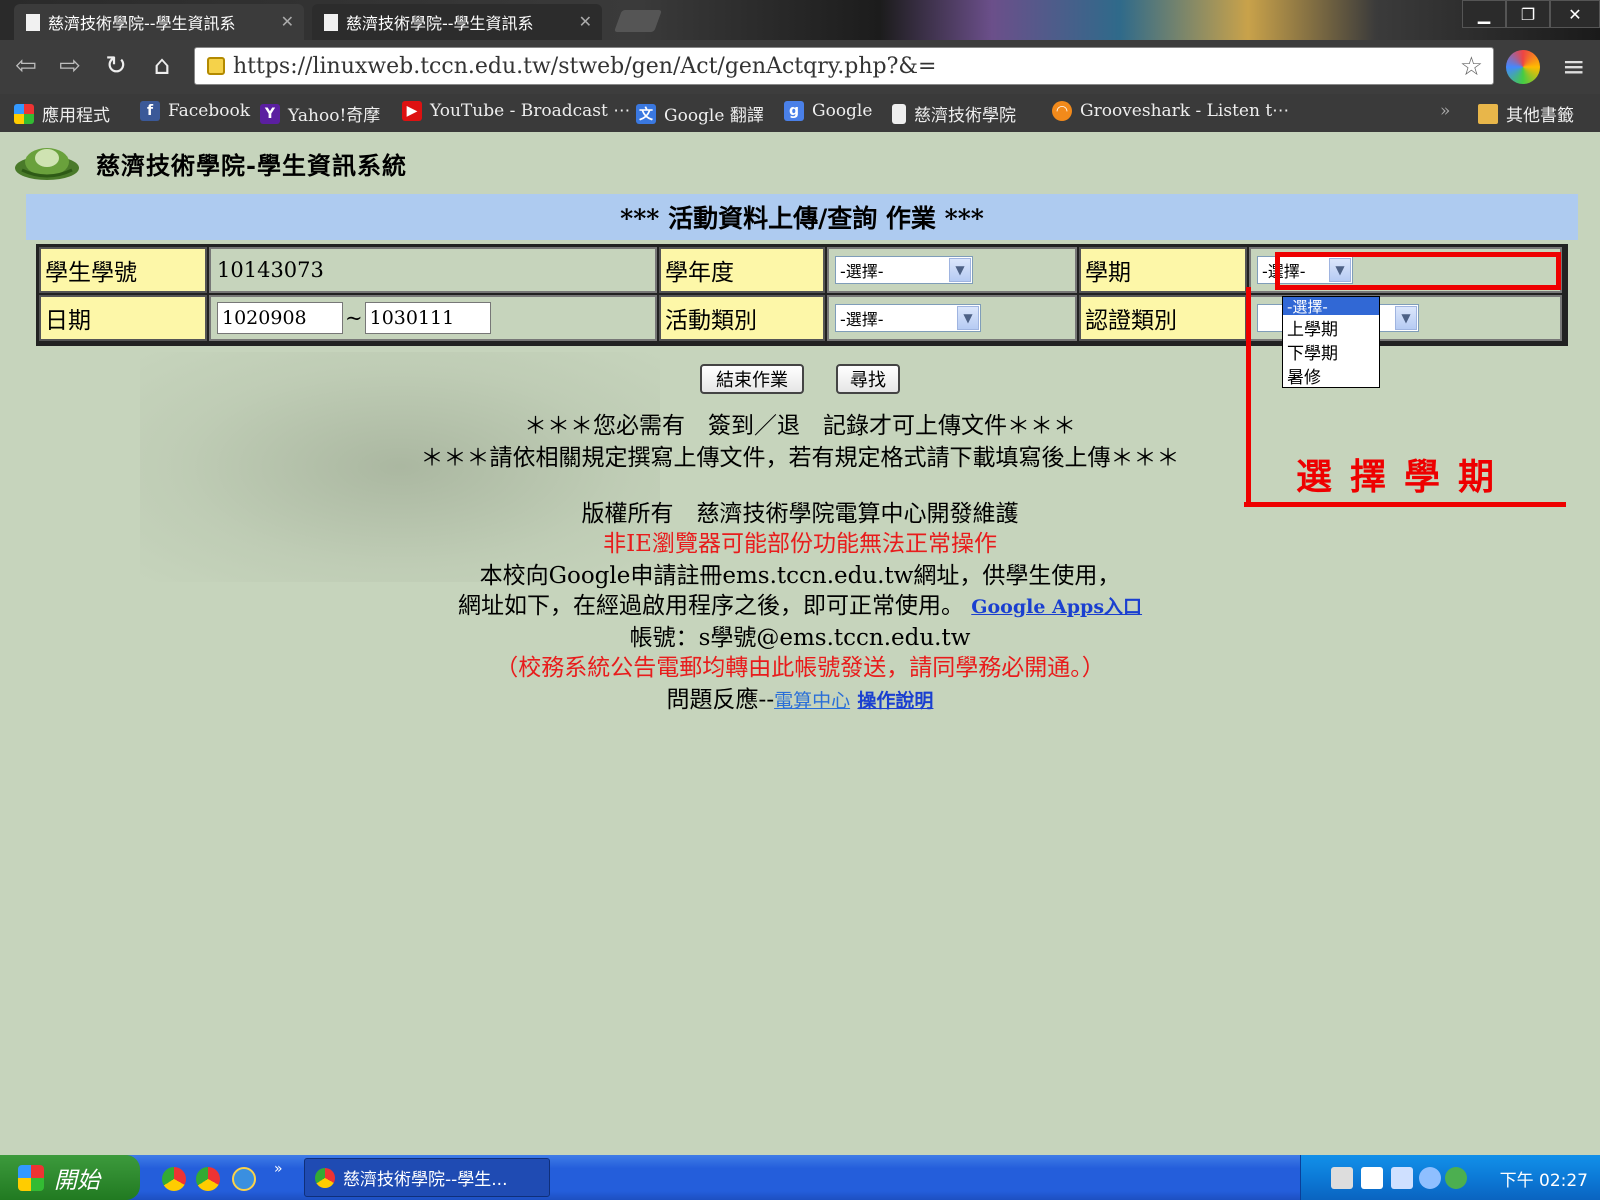  Describe the element at coordinates (1540, 116) in the screenshot. I see `bookmark-label: 其他書籤` at that location.